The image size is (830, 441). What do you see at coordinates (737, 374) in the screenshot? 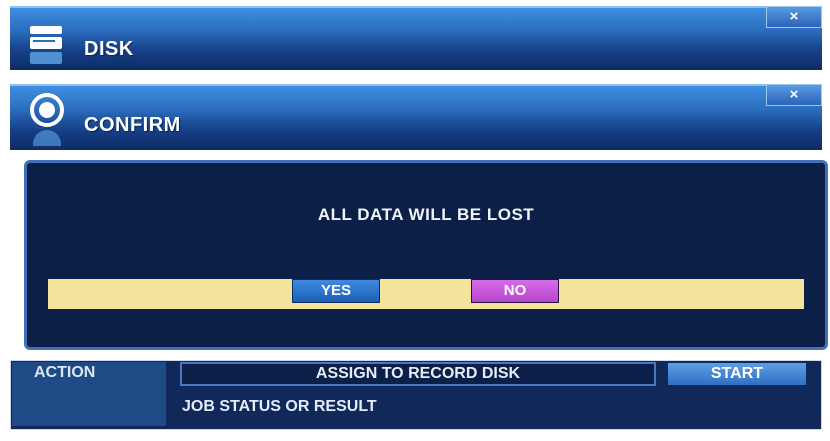
I see `start-button: START` at bounding box center [737, 374].